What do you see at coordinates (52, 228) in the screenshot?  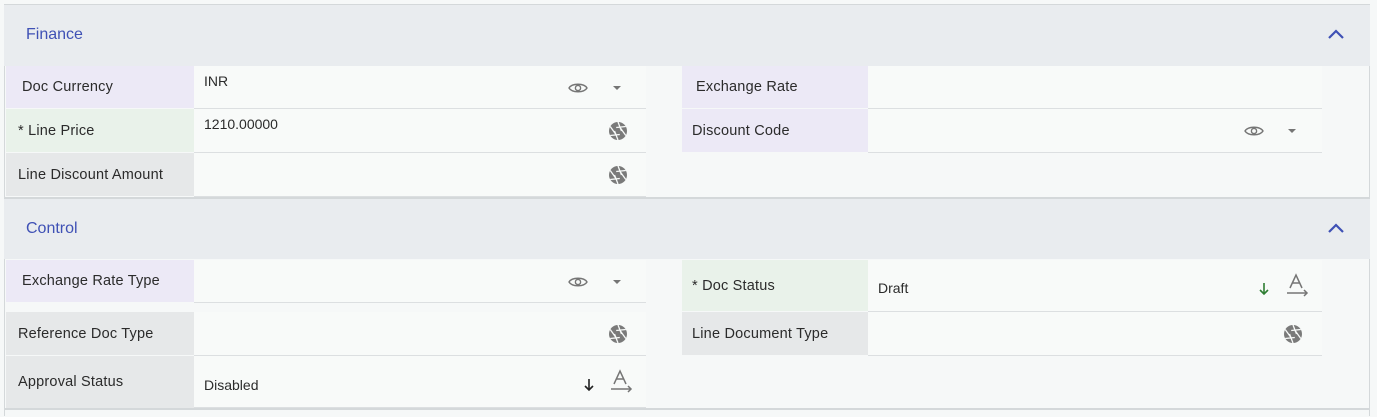 I see `control-section-title: Control` at bounding box center [52, 228].